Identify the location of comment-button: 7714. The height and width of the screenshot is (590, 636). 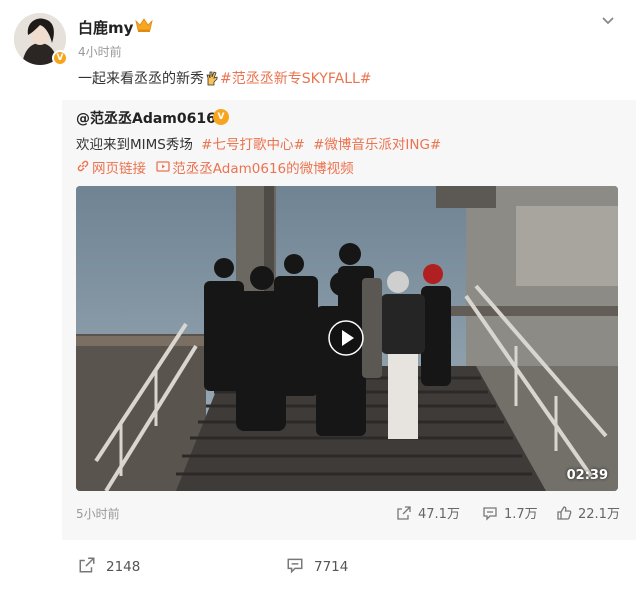
(317, 565).